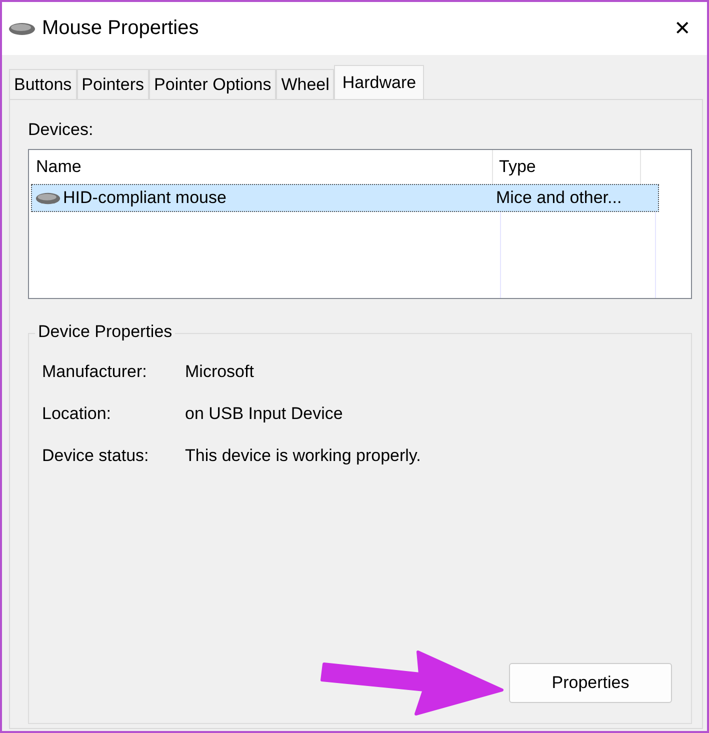  What do you see at coordinates (144, 198) in the screenshot?
I see `device-name: HID-compliant mouse` at bounding box center [144, 198].